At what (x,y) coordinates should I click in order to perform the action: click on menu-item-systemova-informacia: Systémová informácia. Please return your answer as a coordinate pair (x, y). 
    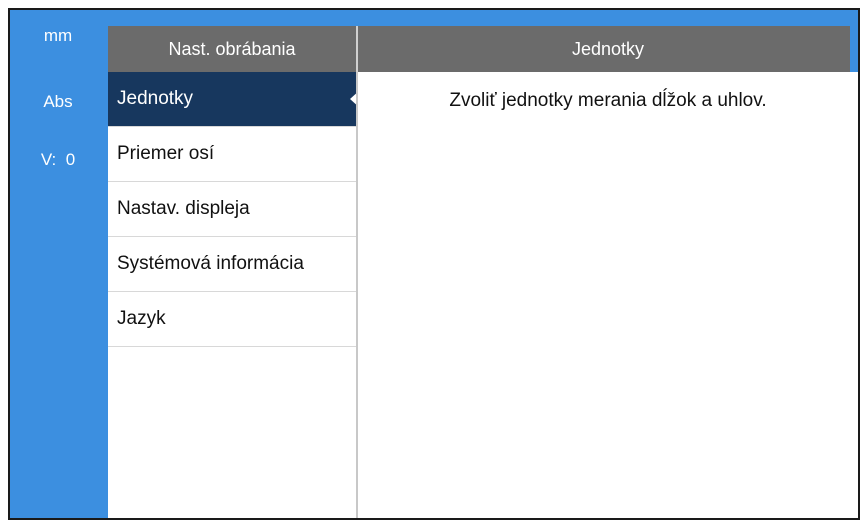
    Looking at the image, I should click on (233, 264).